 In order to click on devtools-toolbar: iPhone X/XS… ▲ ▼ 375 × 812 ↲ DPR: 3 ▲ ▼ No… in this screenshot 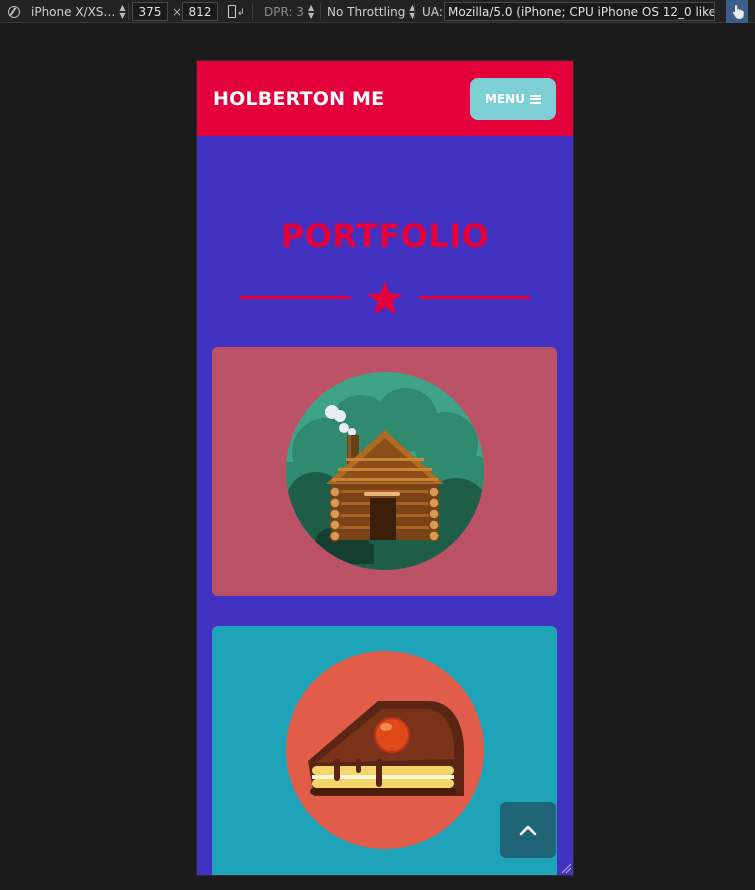, I will do `click(377, 11)`.